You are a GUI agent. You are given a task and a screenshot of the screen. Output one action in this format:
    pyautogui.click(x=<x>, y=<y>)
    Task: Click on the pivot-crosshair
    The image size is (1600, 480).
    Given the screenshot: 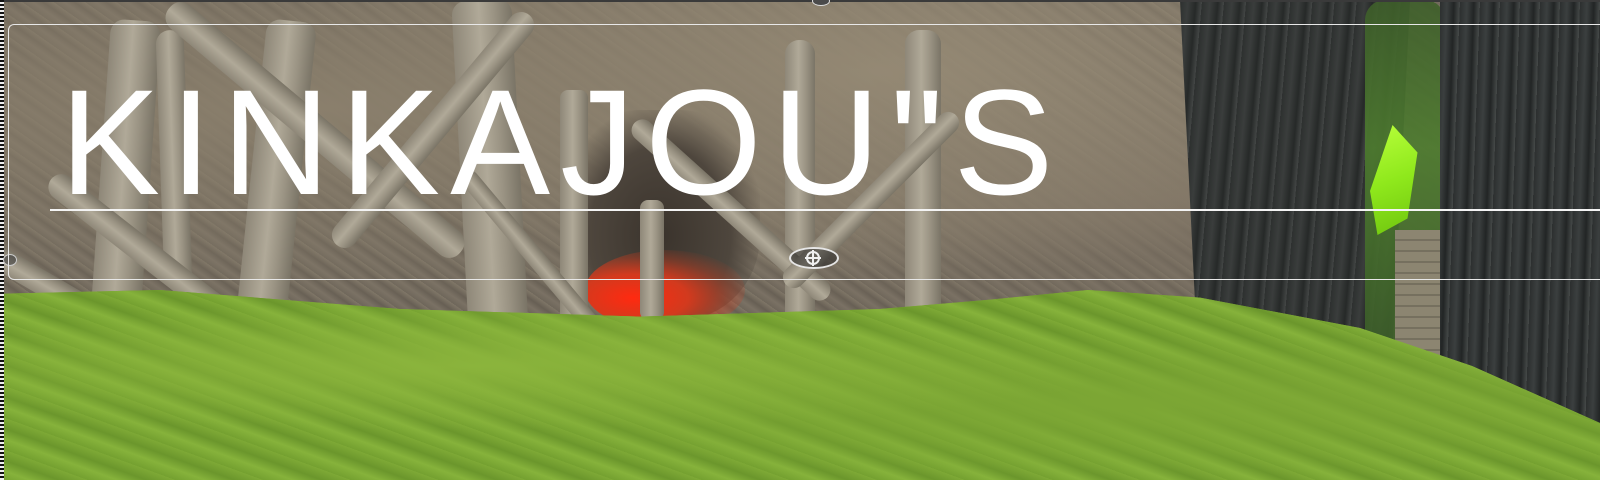 What is the action you would take?
    pyautogui.click(x=813, y=258)
    